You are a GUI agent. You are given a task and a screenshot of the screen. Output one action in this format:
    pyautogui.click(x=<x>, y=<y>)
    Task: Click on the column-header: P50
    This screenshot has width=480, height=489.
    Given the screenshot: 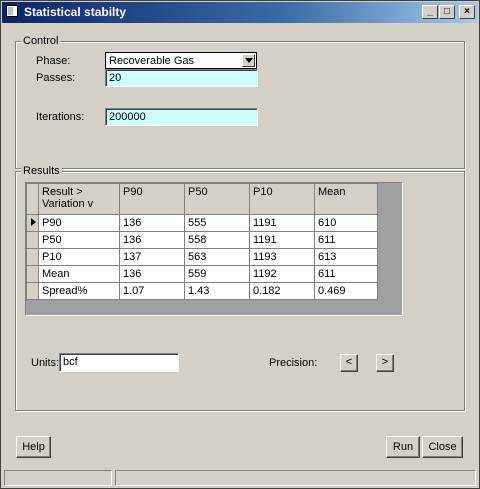 What is the action you would take?
    pyautogui.click(x=217, y=199)
    